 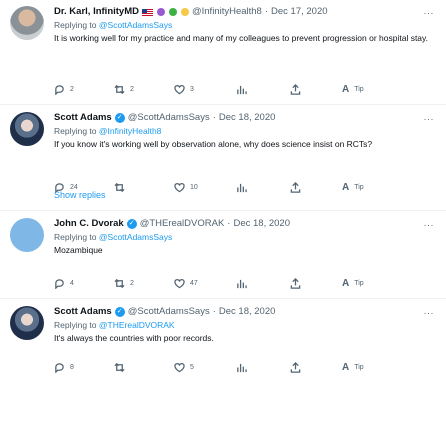 What do you see at coordinates (147, 12) in the screenshot?
I see `us-flag-icon` at bounding box center [147, 12].